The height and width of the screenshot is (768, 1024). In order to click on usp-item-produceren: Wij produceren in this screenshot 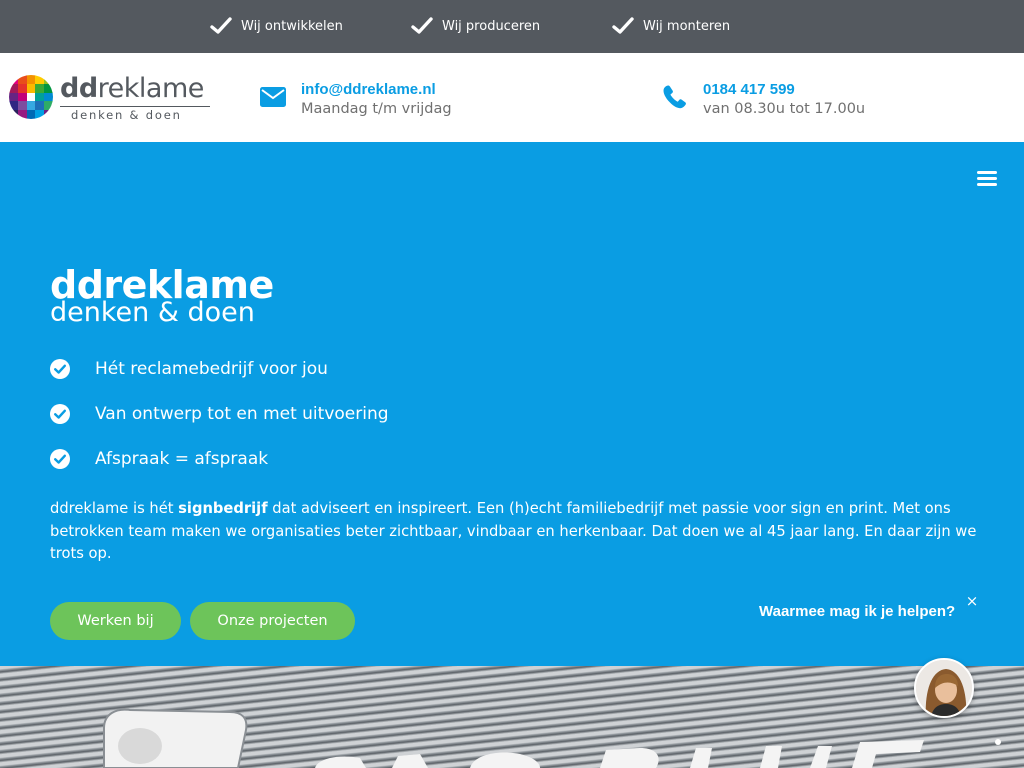, I will do `click(475, 26)`.